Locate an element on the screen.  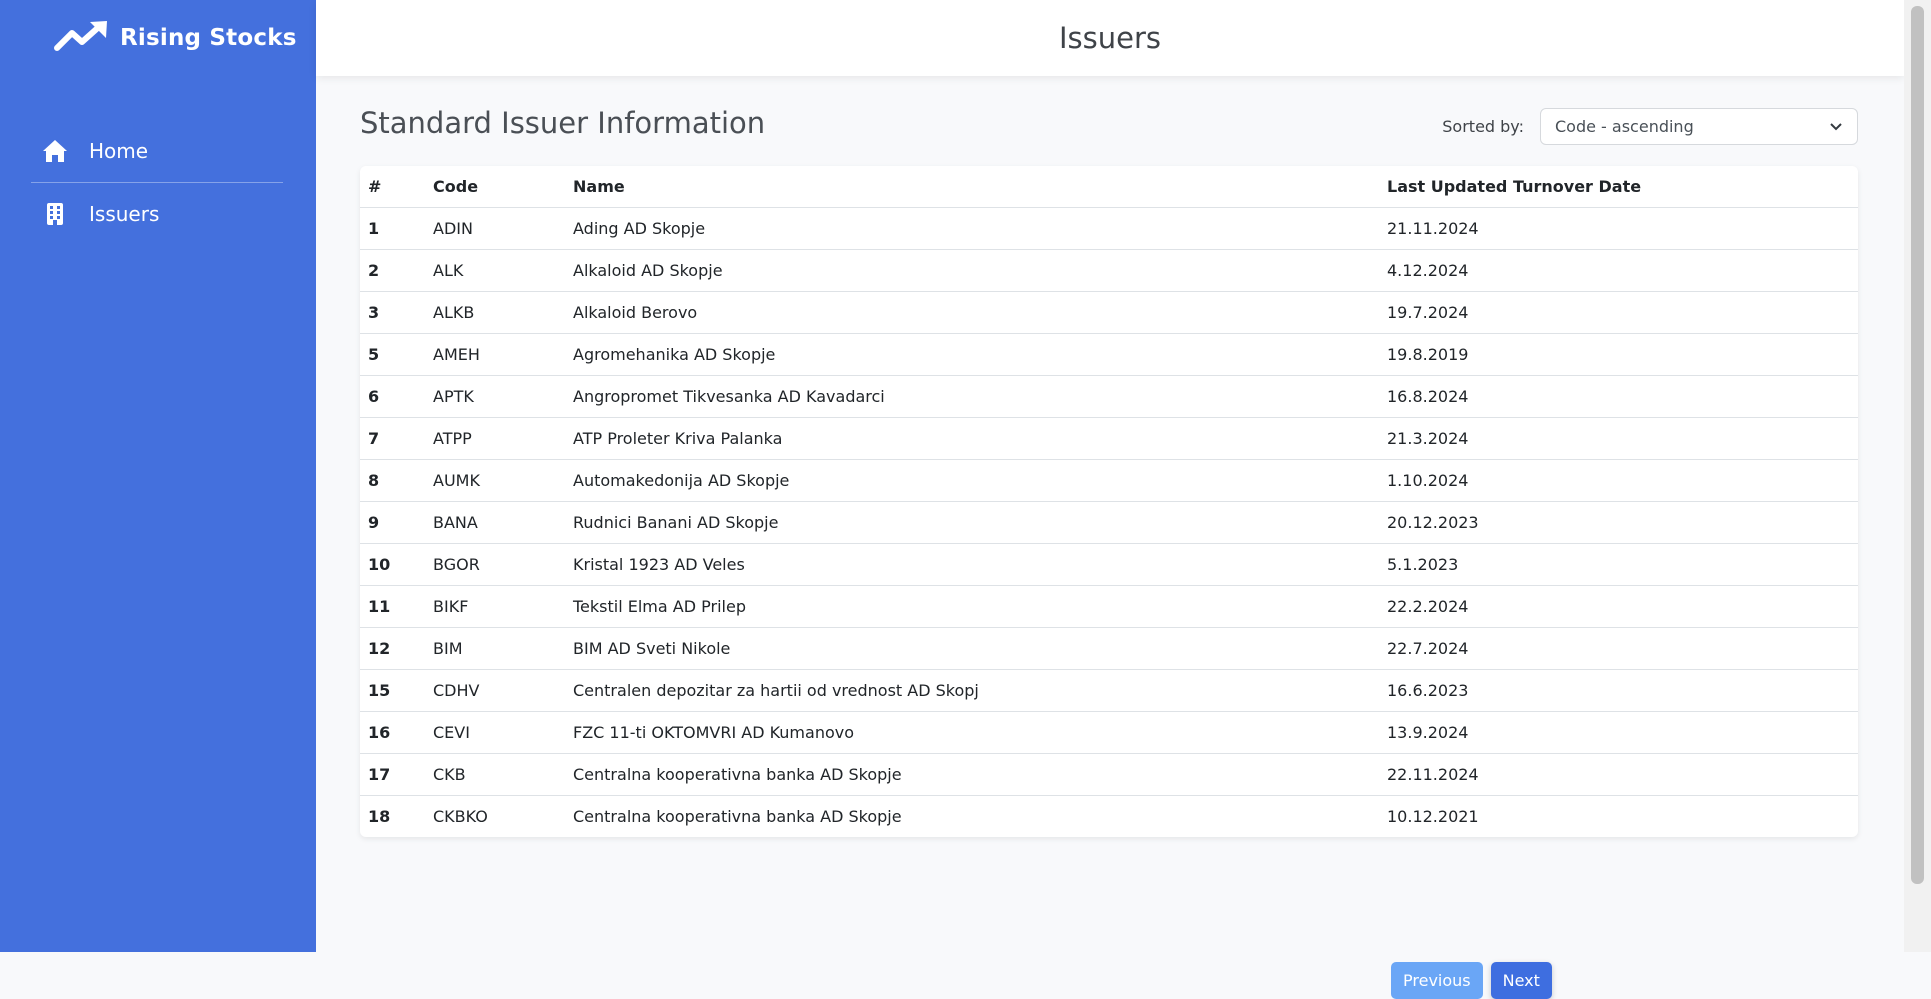
issuer-name: FZC 11-ti OKTOMVRI AD Kumanovo is located at coordinates (972, 732).